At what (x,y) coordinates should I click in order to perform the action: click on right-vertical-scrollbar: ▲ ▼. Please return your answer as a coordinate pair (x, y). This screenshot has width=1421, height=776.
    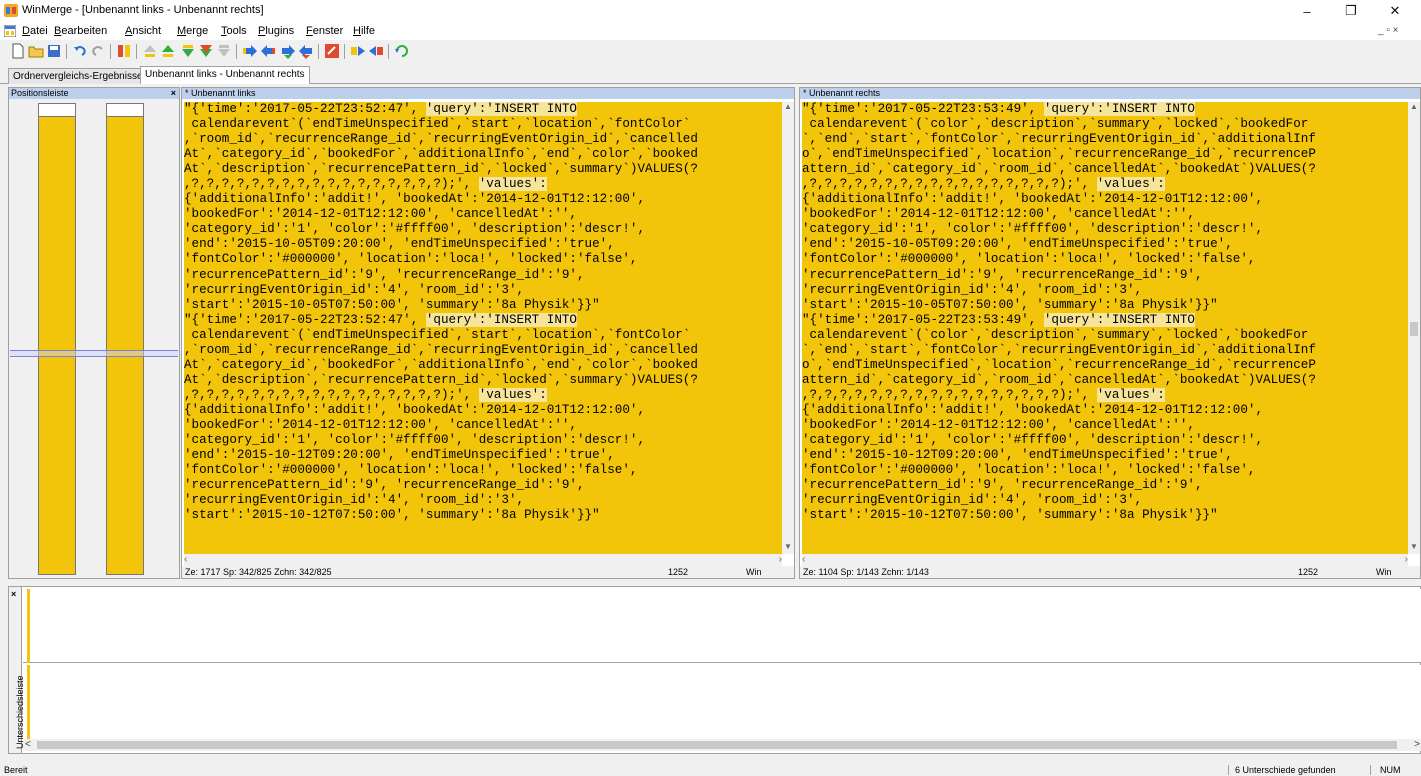
    Looking at the image, I should click on (1414, 328).